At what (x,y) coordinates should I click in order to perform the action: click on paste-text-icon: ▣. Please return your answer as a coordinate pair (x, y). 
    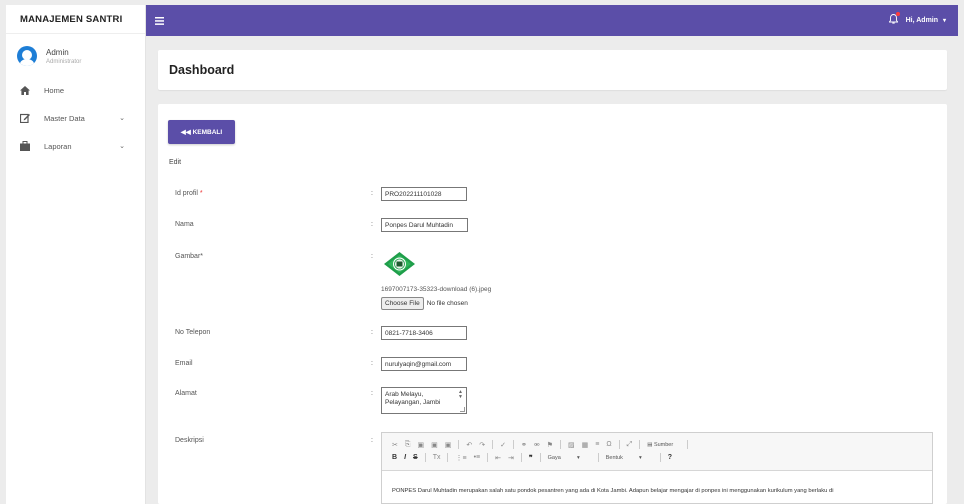
    Looking at the image, I should click on (434, 445).